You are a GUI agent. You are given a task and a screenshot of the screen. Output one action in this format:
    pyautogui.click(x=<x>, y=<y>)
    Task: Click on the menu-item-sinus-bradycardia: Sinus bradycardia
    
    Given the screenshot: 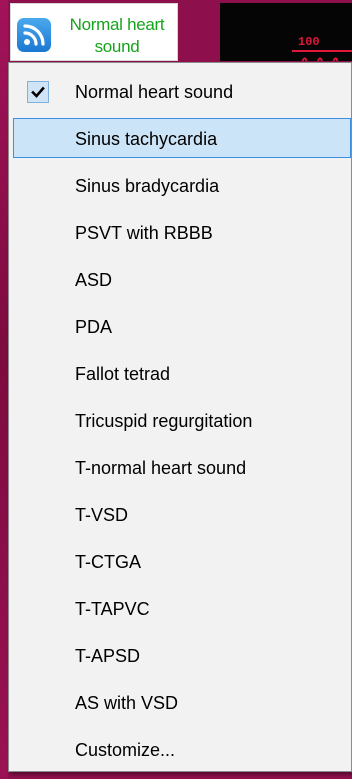 What is the action you would take?
    pyautogui.click(x=182, y=185)
    